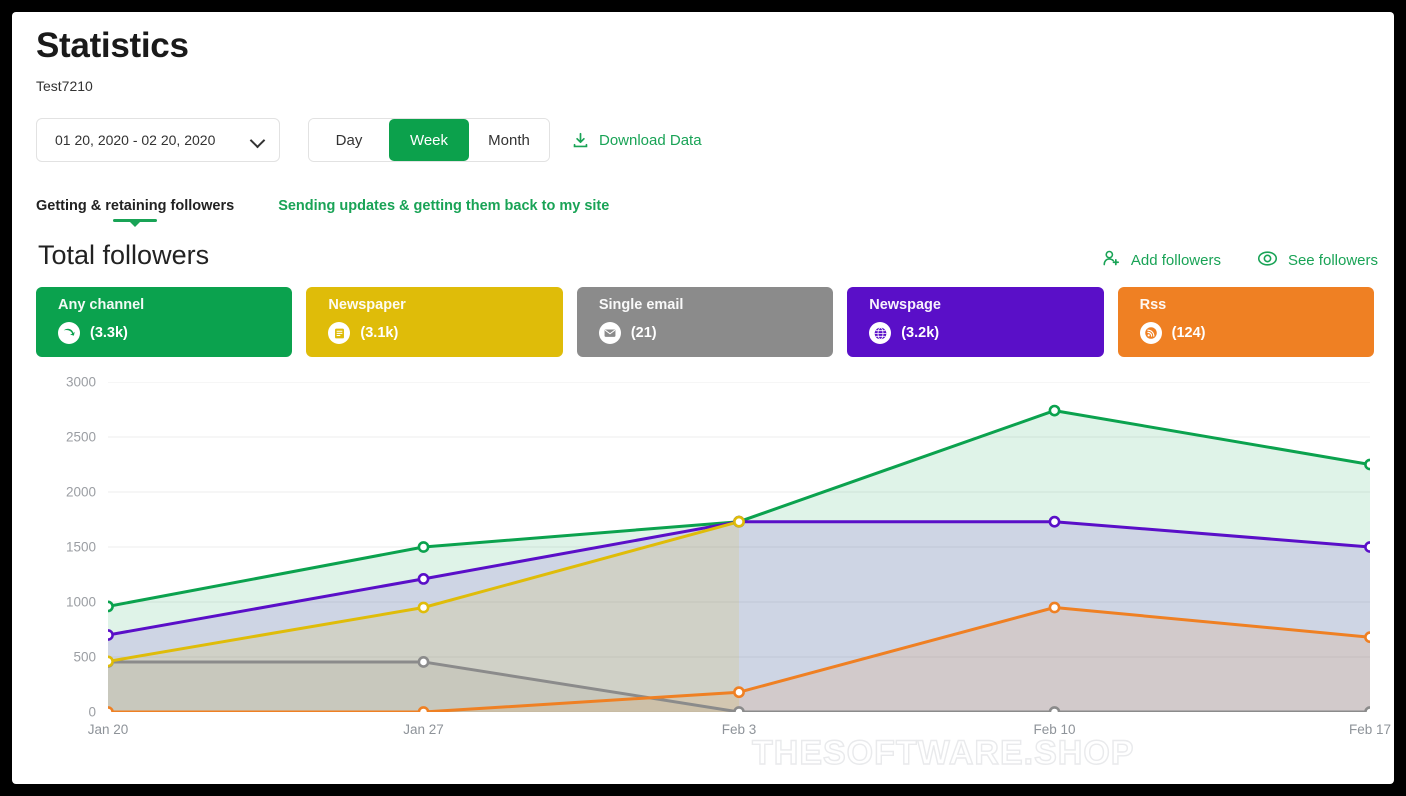 The image size is (1406, 796). What do you see at coordinates (580, 140) in the screenshot?
I see `download-icon` at bounding box center [580, 140].